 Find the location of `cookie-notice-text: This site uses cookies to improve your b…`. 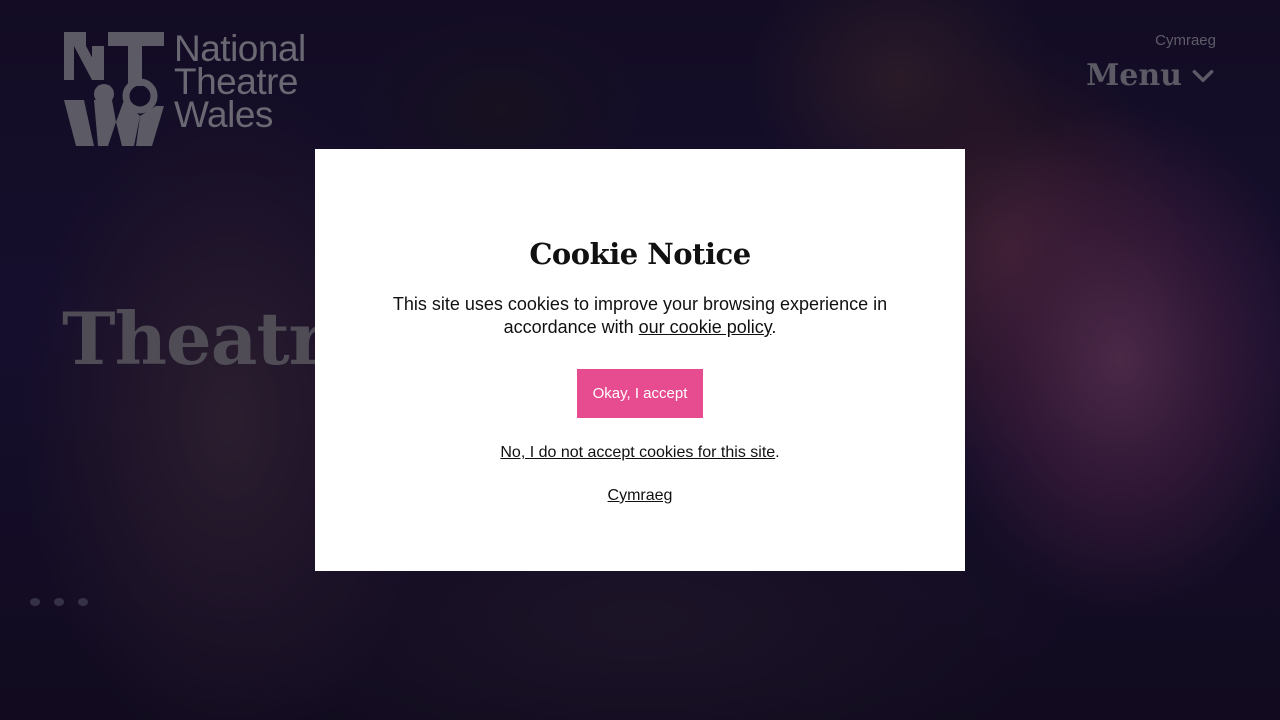

cookie-notice-text: This site uses cookies to improve your b… is located at coordinates (640, 316).